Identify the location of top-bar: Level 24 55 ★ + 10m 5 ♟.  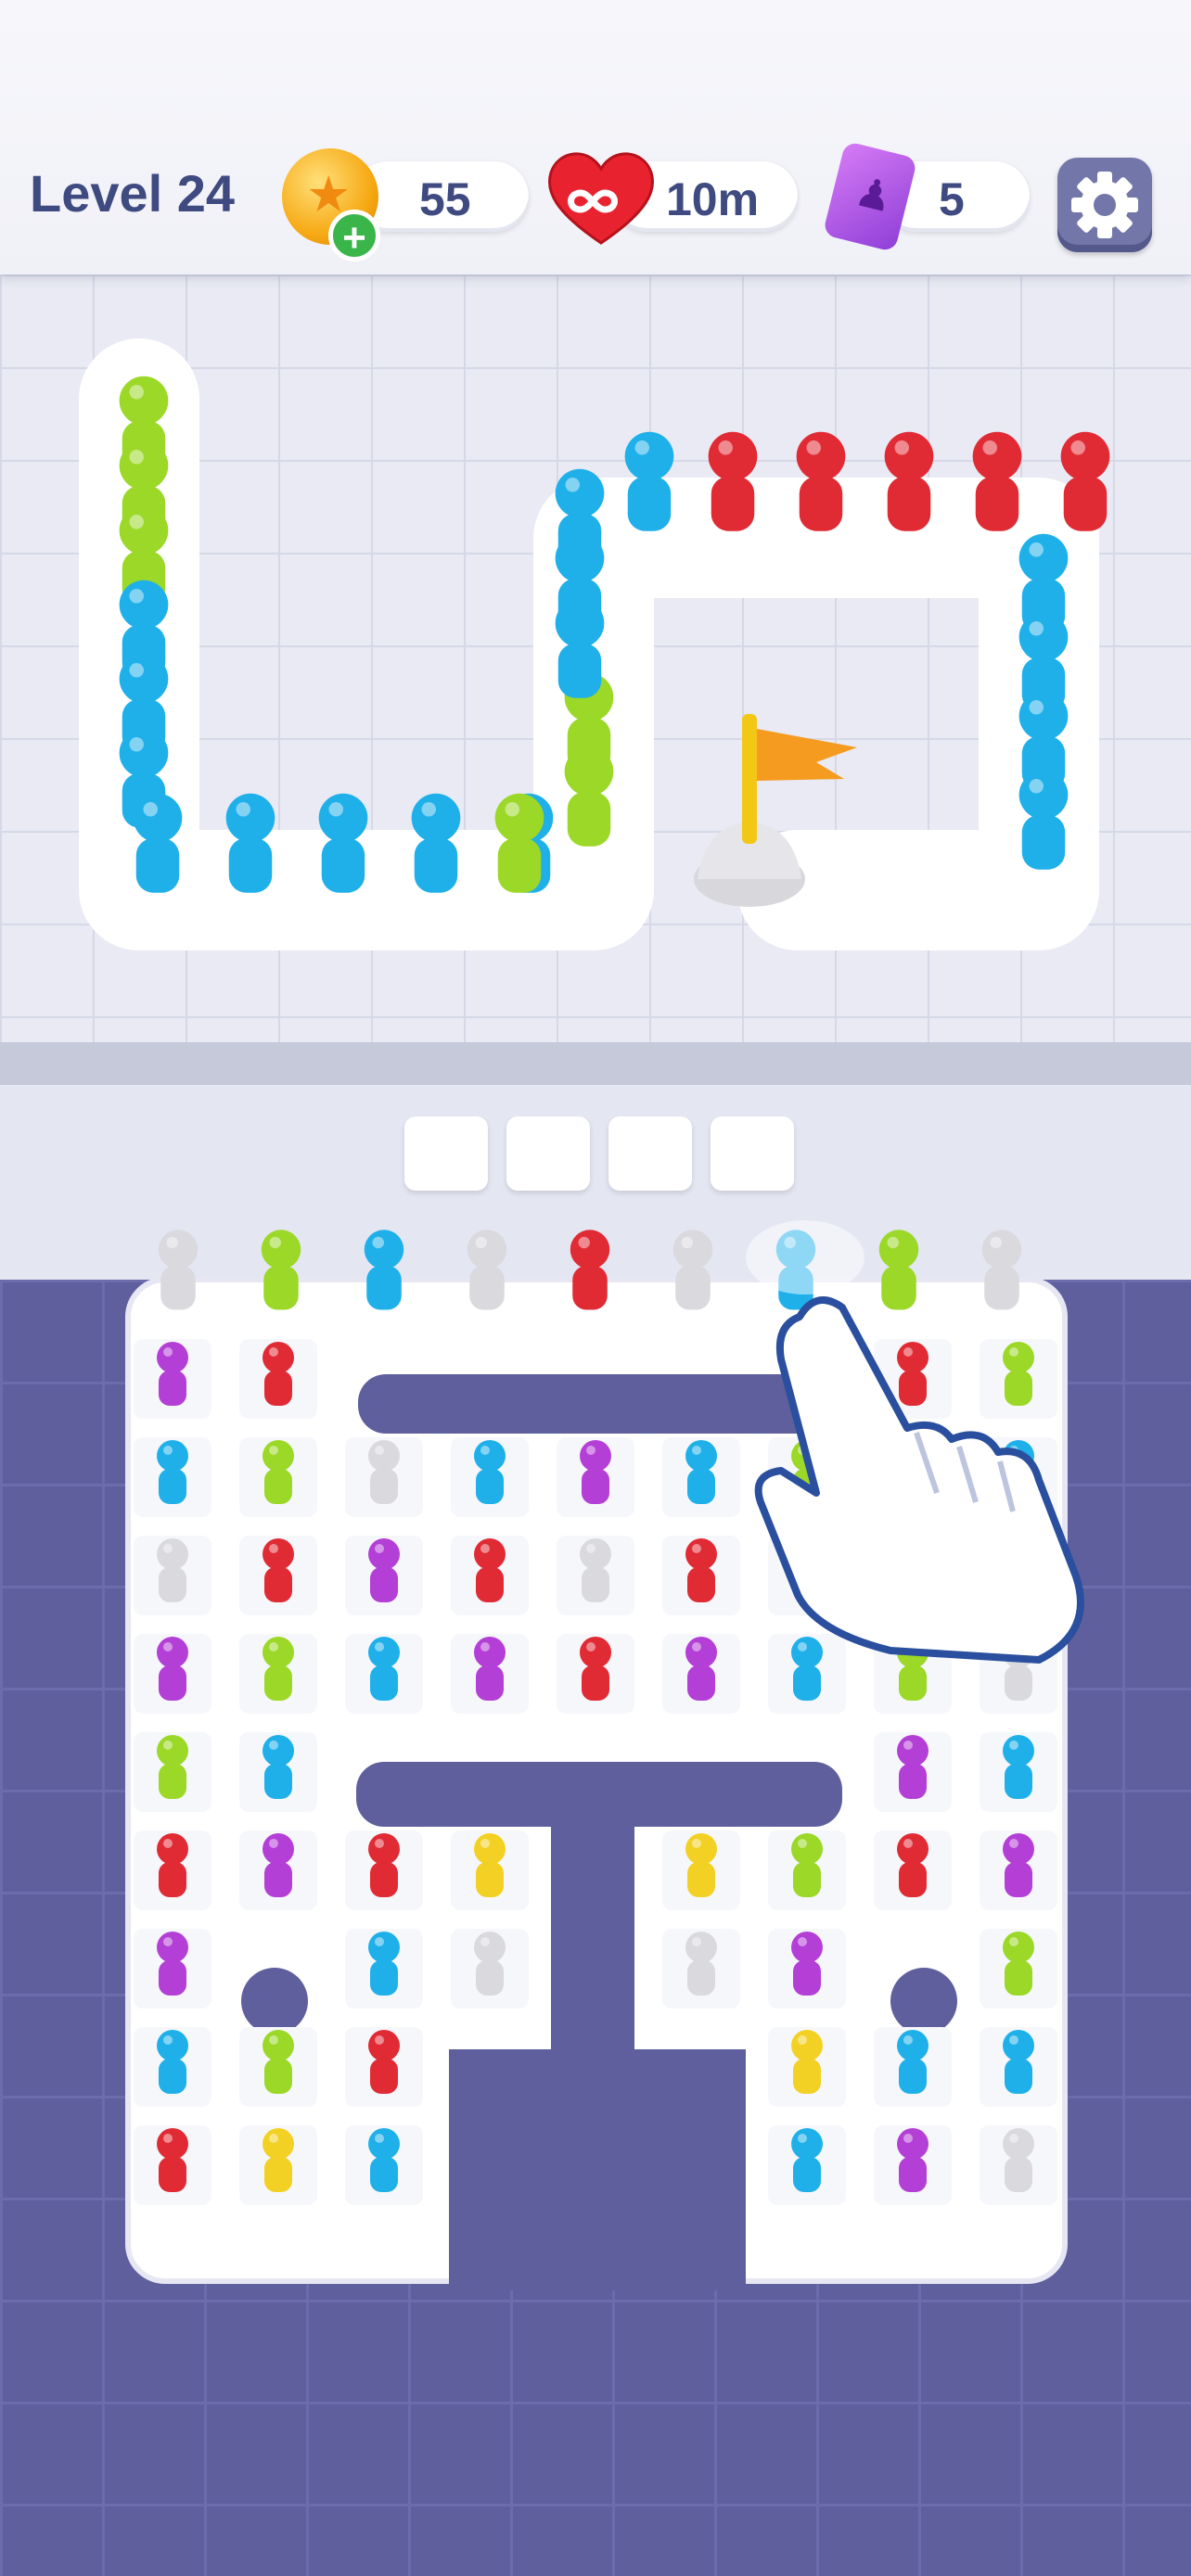
(595, 137).